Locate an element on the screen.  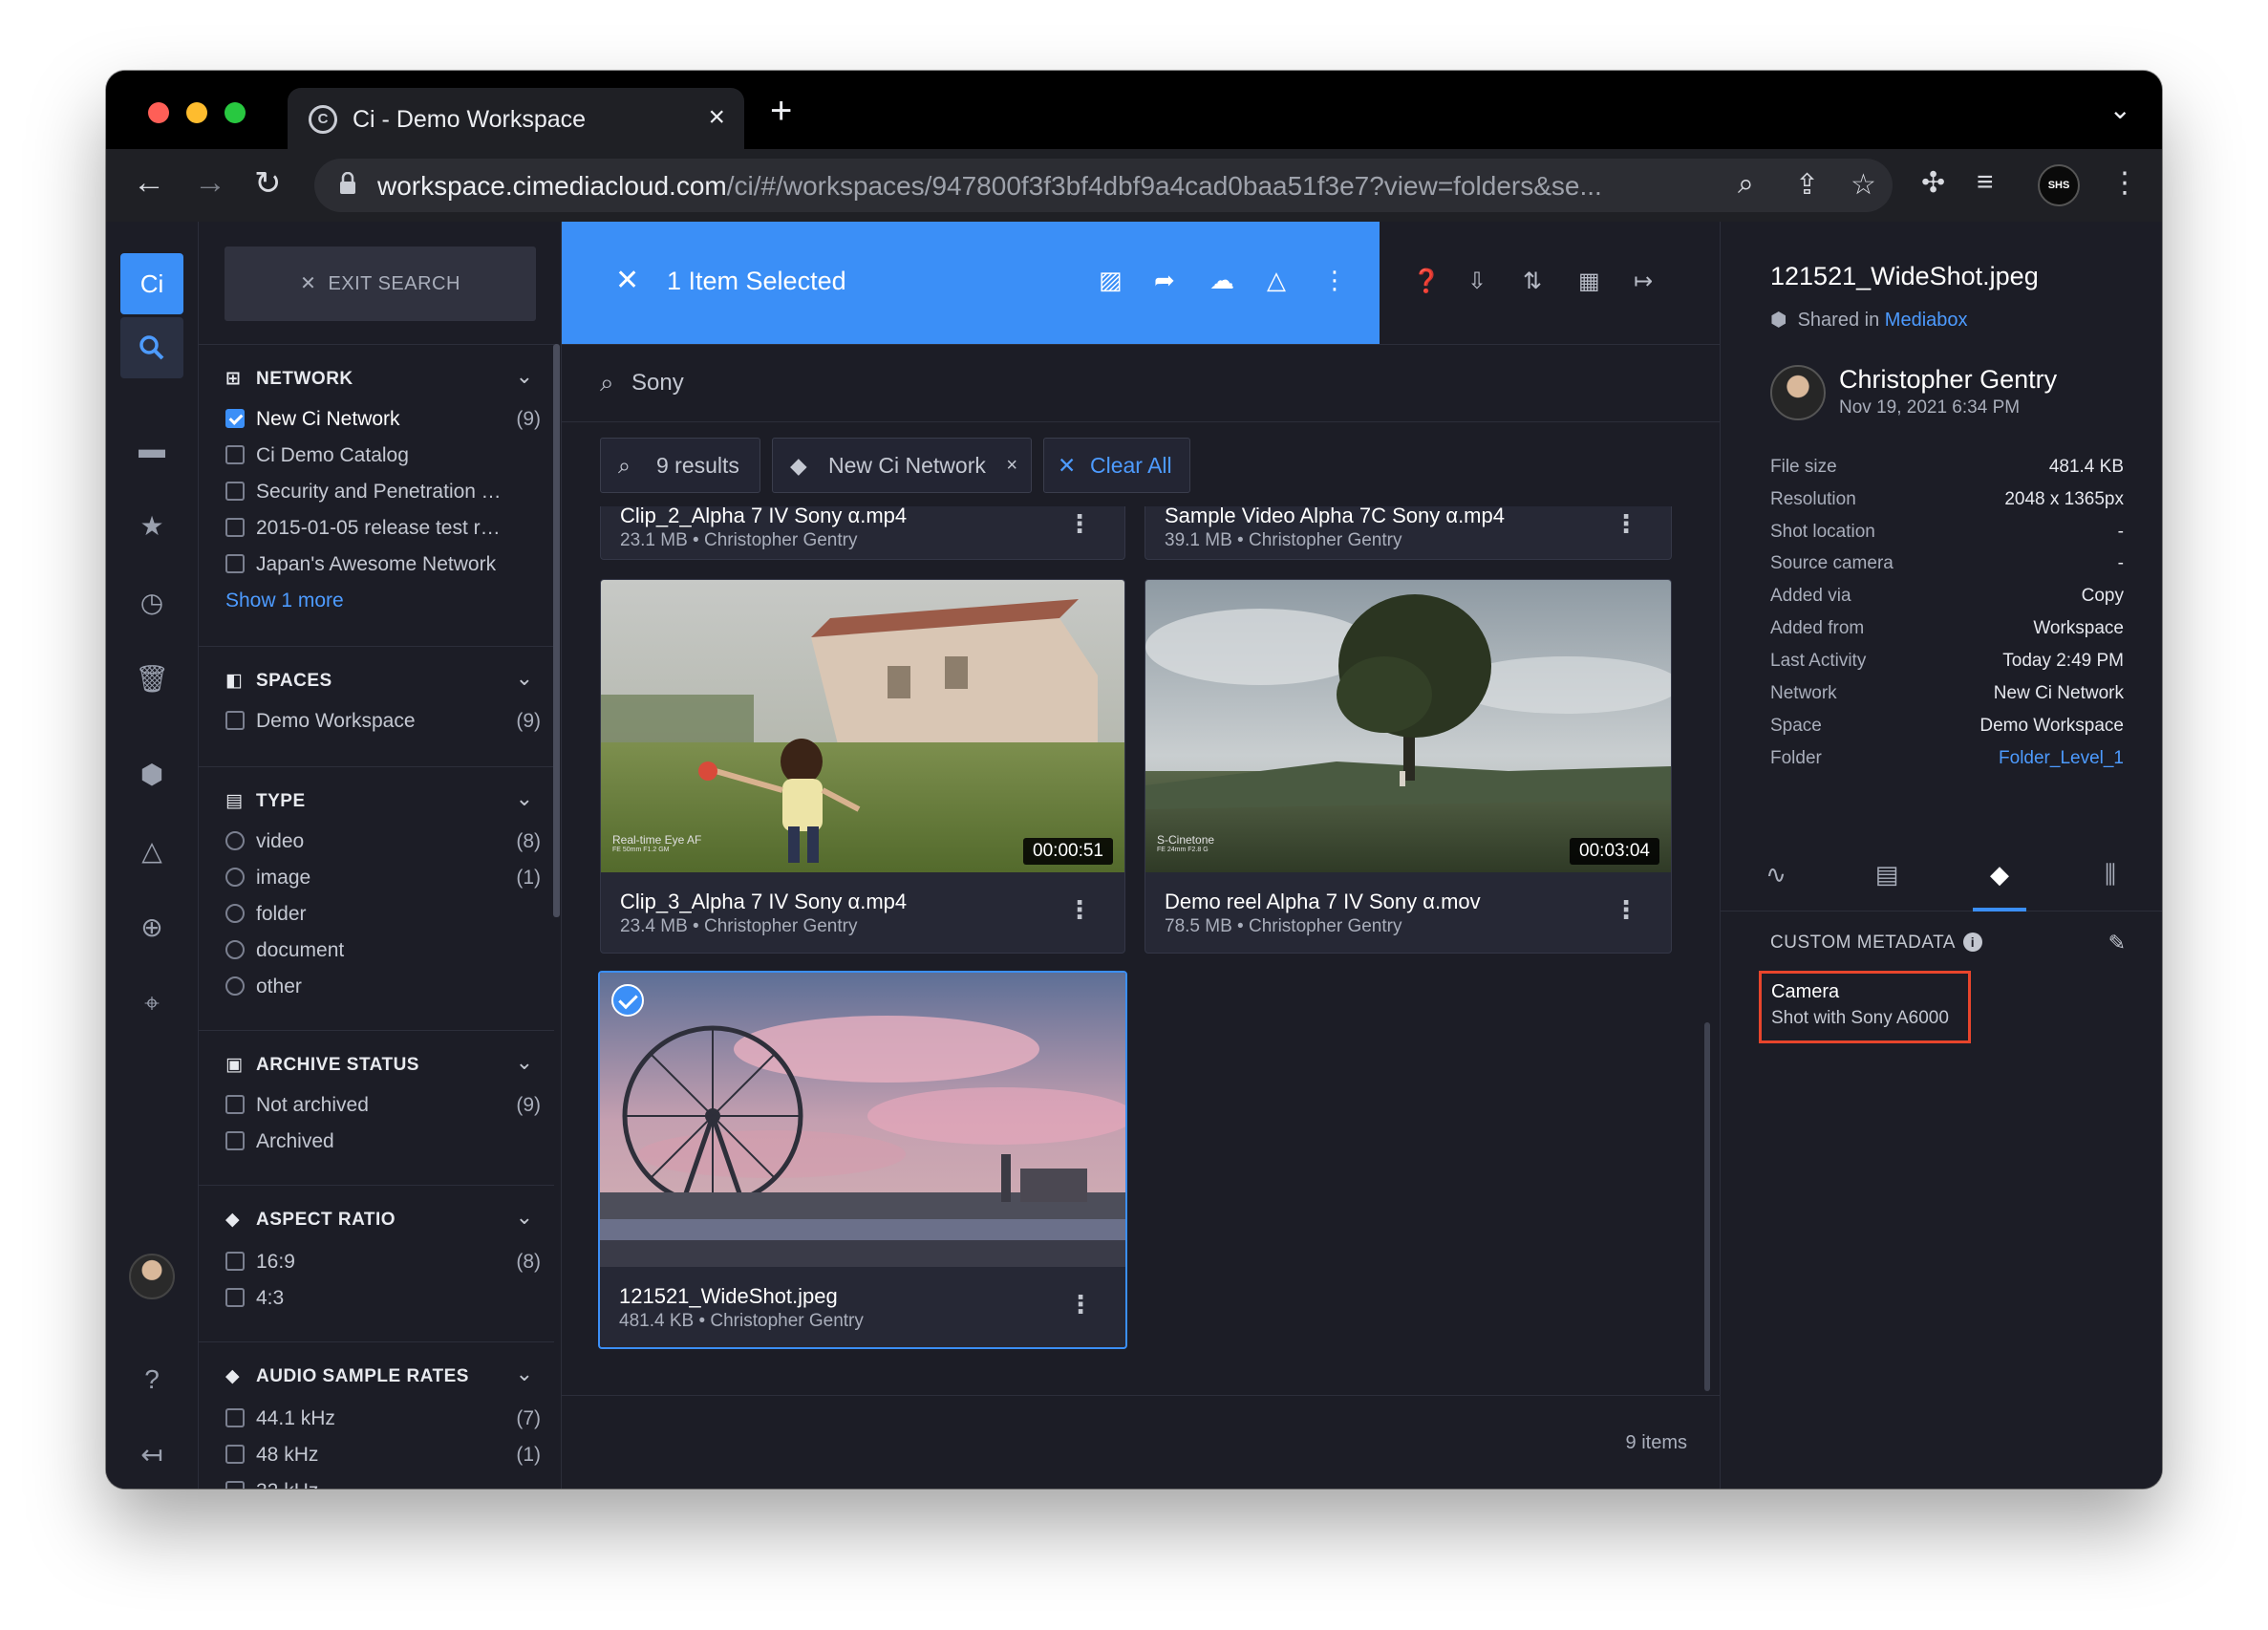
show-more-link: Show 1 more is located at coordinates (284, 601).